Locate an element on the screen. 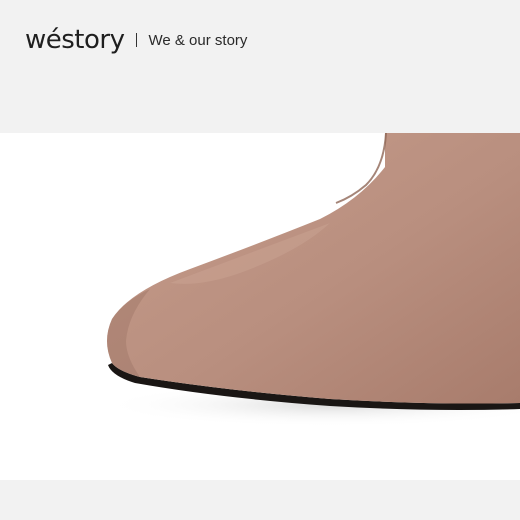  header-divider is located at coordinates (137, 40).